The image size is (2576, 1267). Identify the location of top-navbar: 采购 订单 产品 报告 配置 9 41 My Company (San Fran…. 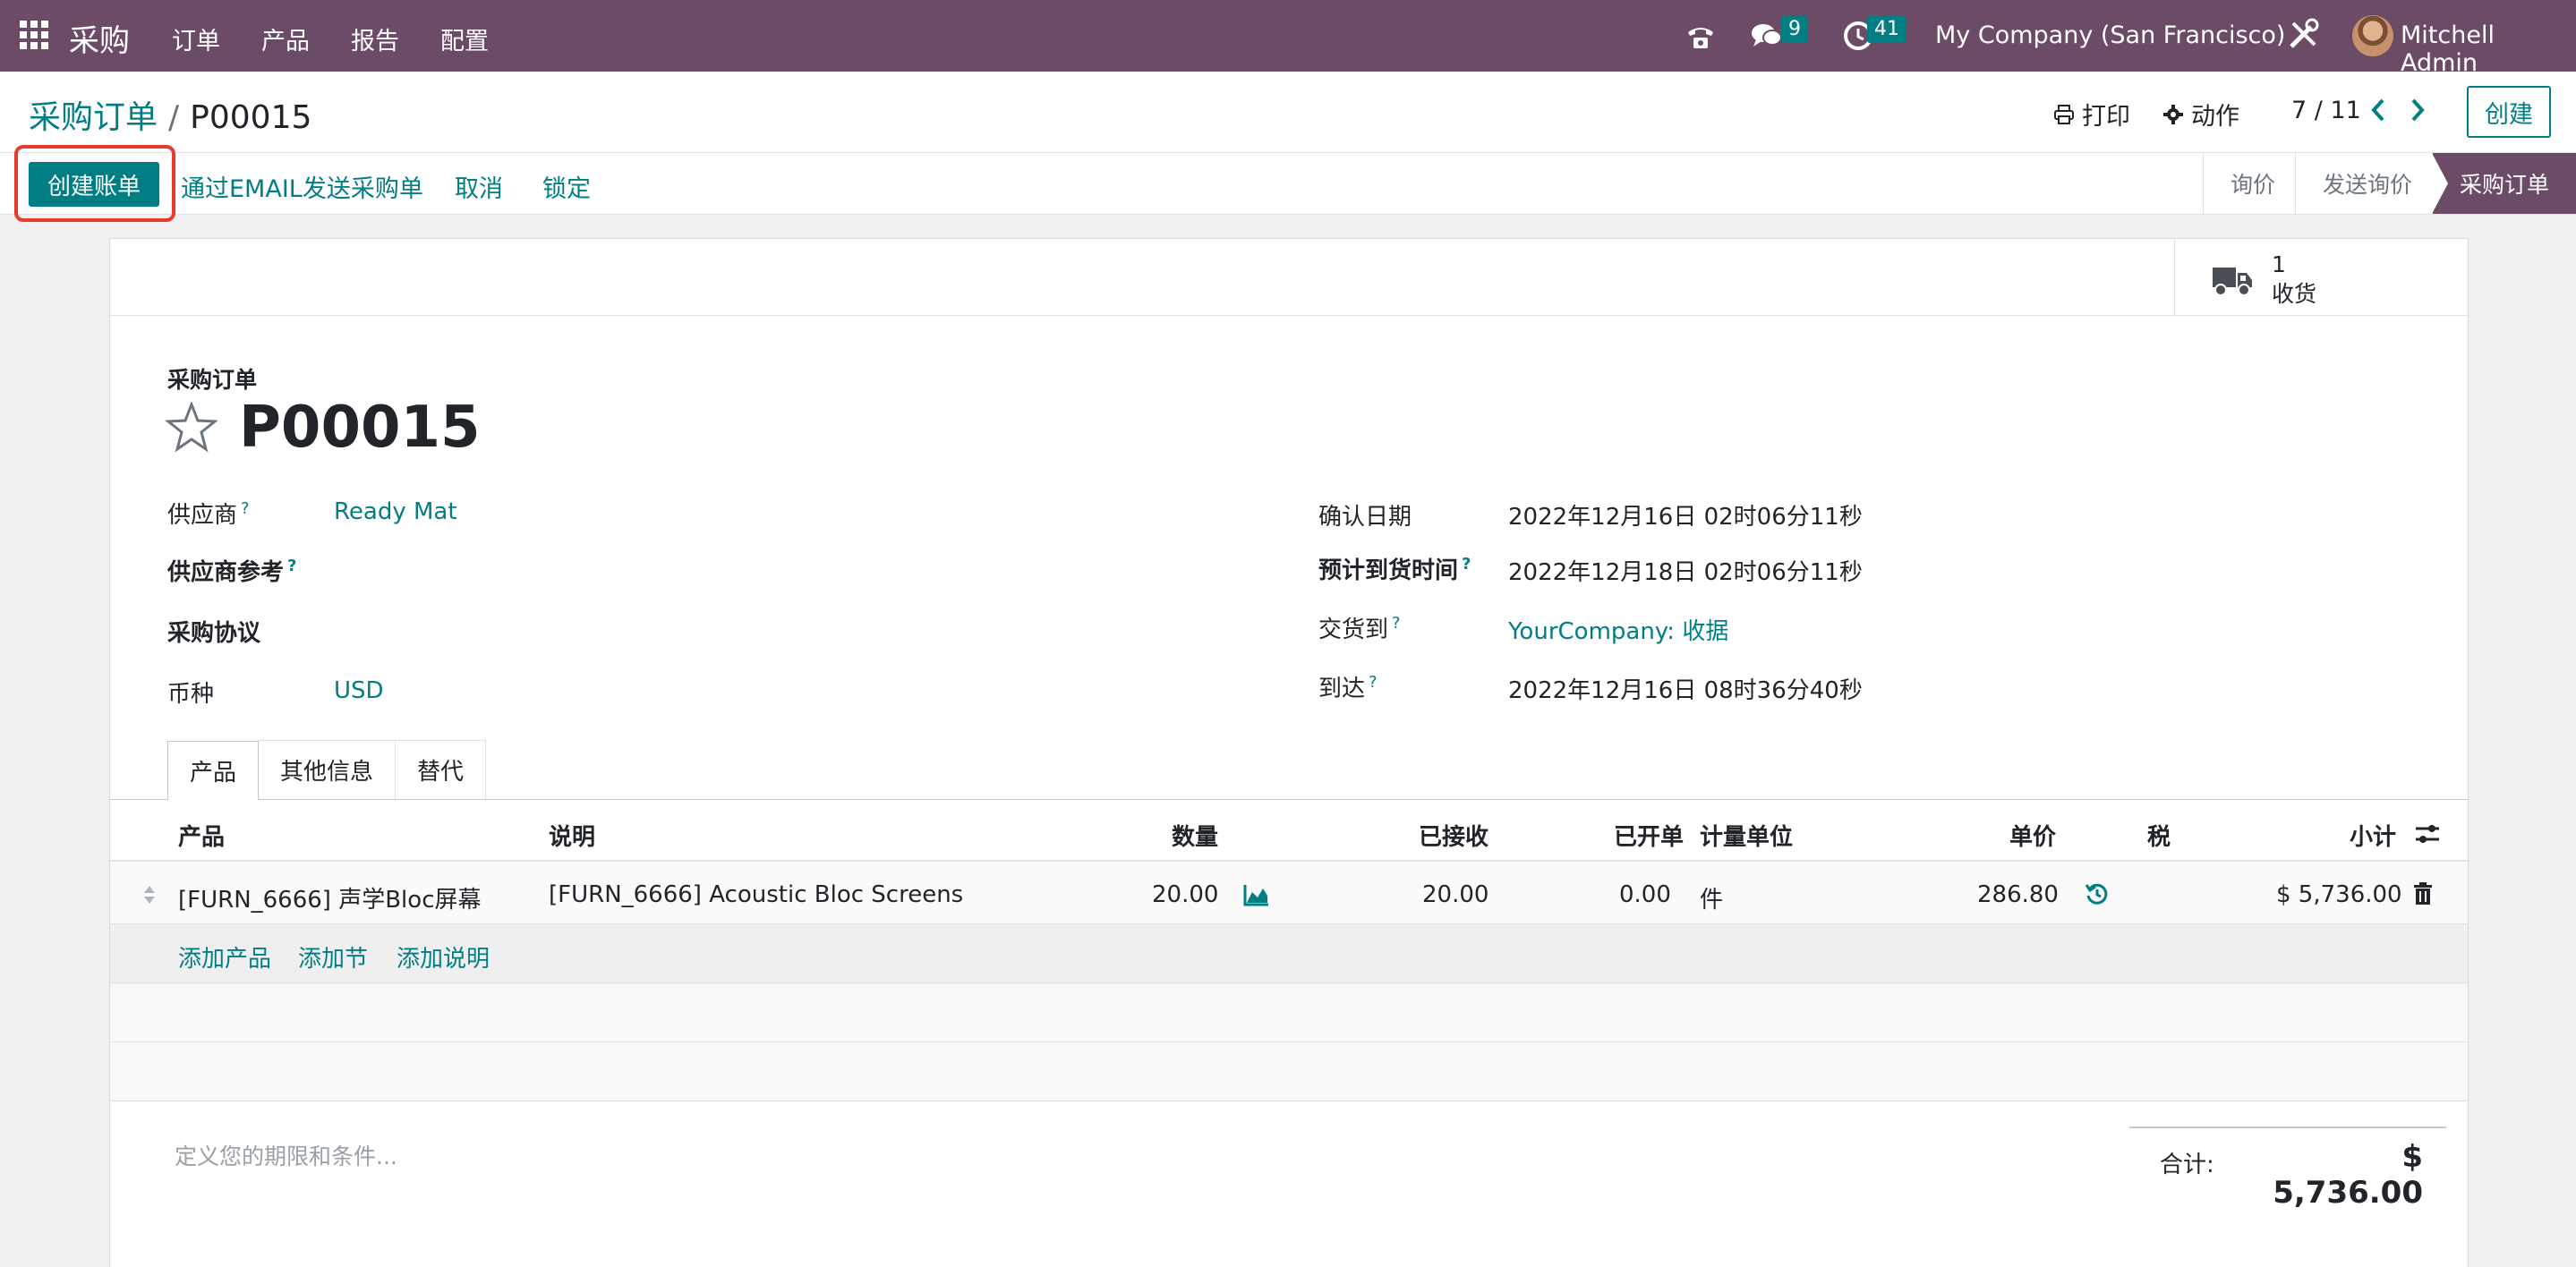
(1288, 38).